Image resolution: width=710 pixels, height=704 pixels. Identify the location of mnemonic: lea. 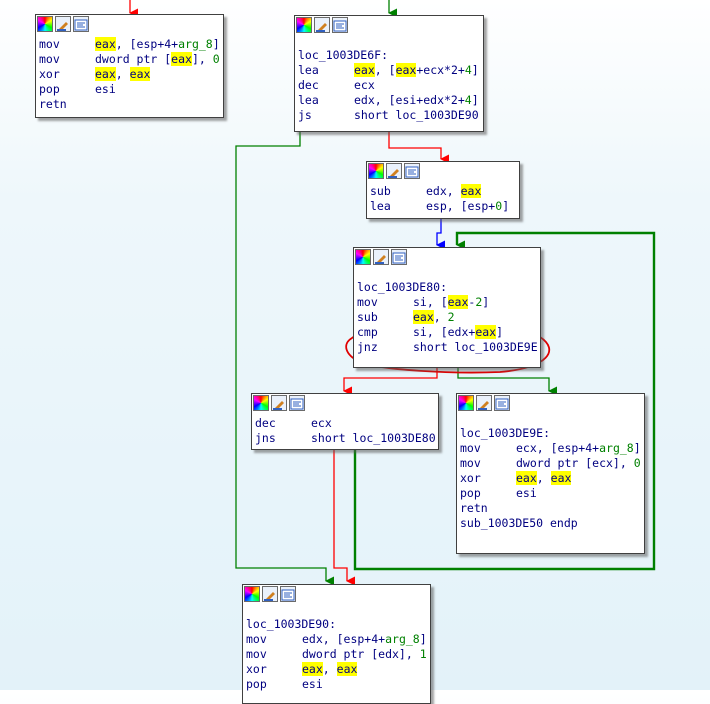
(308, 100).